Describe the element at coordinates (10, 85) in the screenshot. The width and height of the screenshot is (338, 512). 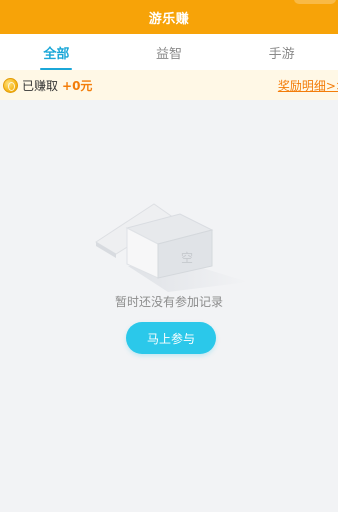
I see `coin-icon` at that location.